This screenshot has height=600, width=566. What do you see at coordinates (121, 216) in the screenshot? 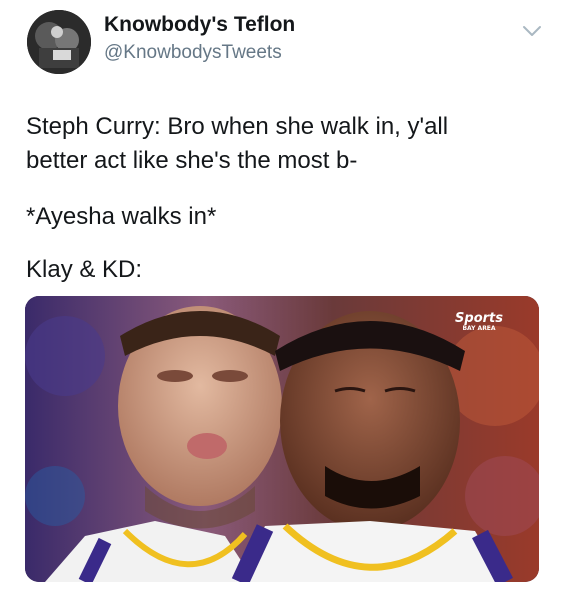
I see `tweet-text-line: *Ayesha walks in*` at bounding box center [121, 216].